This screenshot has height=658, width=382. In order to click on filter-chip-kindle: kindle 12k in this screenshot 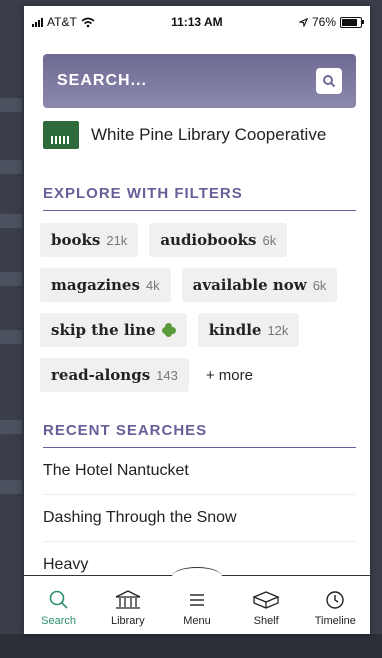, I will do `click(248, 330)`.